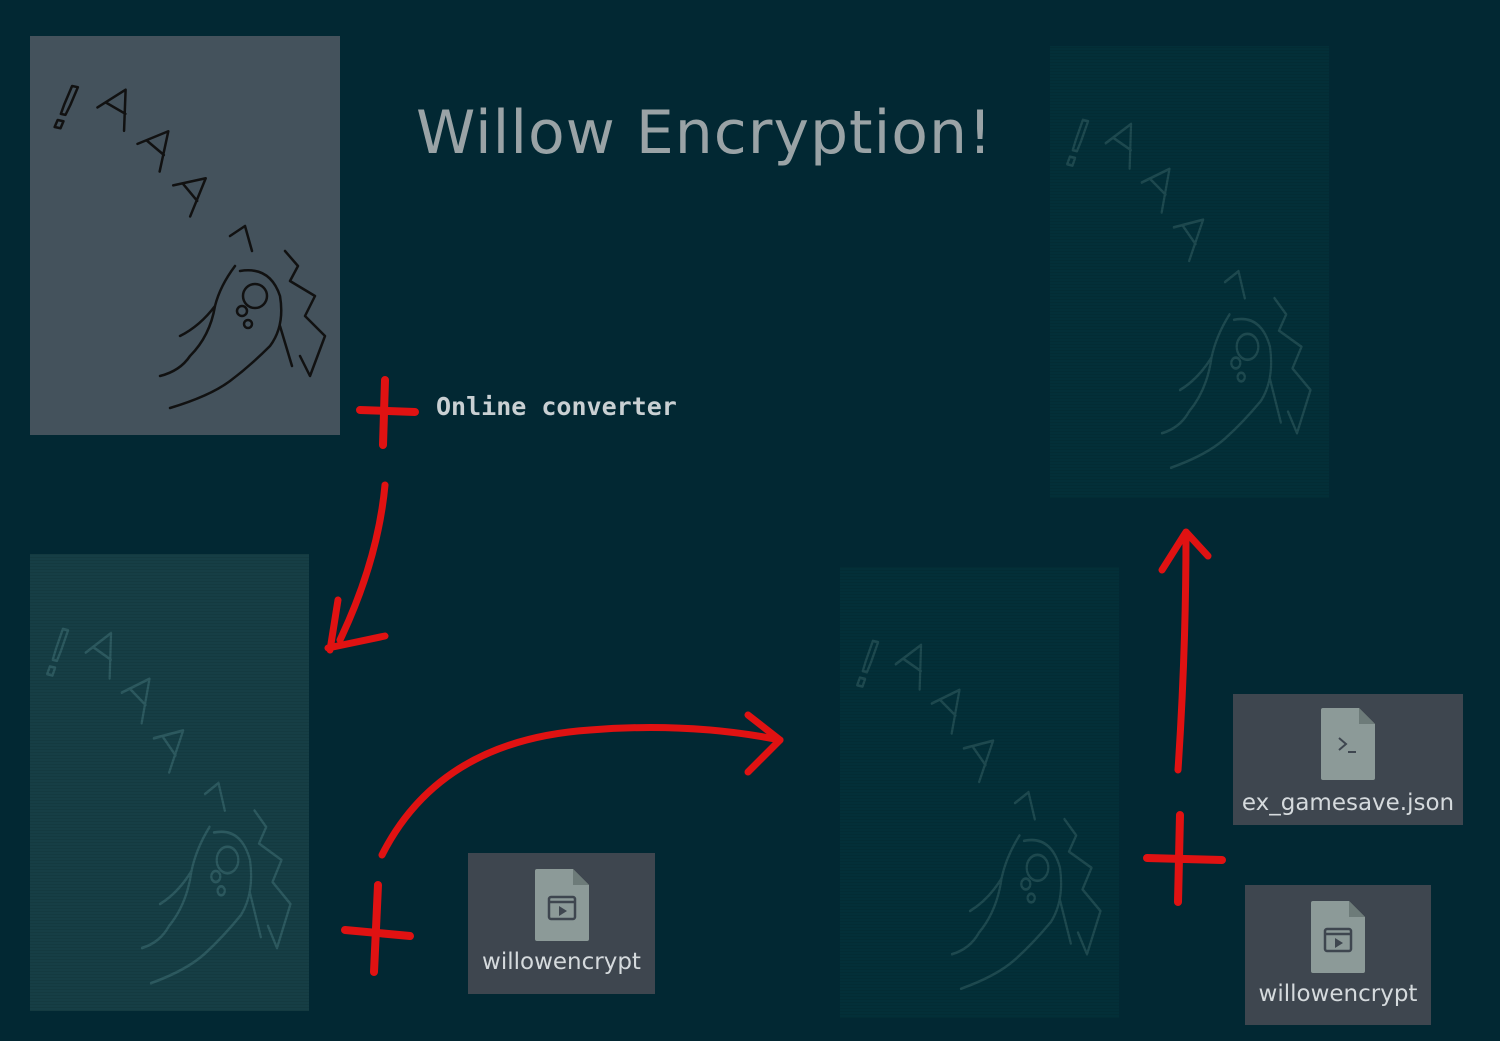 The height and width of the screenshot is (1041, 1500). I want to click on game-save-image-panel, so click(1189, 272).